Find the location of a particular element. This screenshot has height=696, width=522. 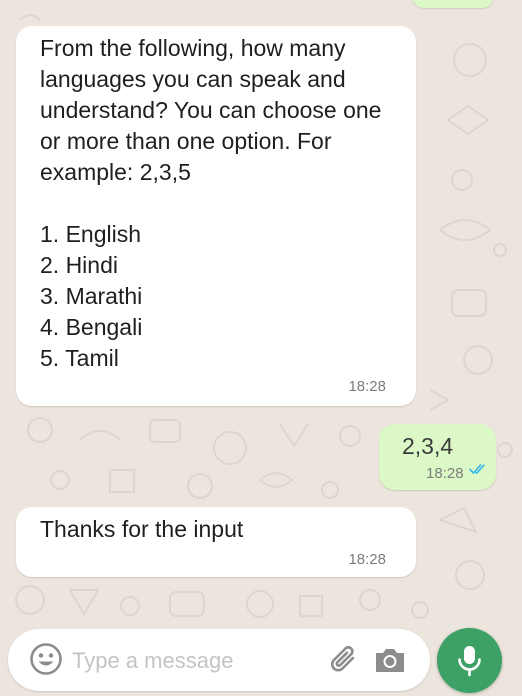

outgoing-message-reply: 2,3,4 18:28 is located at coordinates (437, 457).